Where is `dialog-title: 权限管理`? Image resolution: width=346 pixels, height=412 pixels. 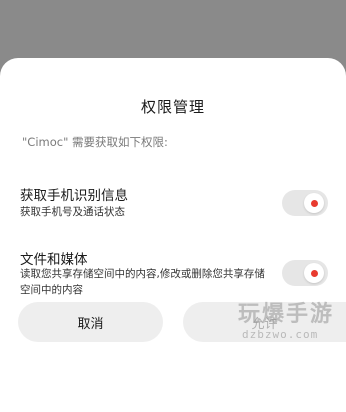
dialog-title: 权限管理 is located at coordinates (172, 107).